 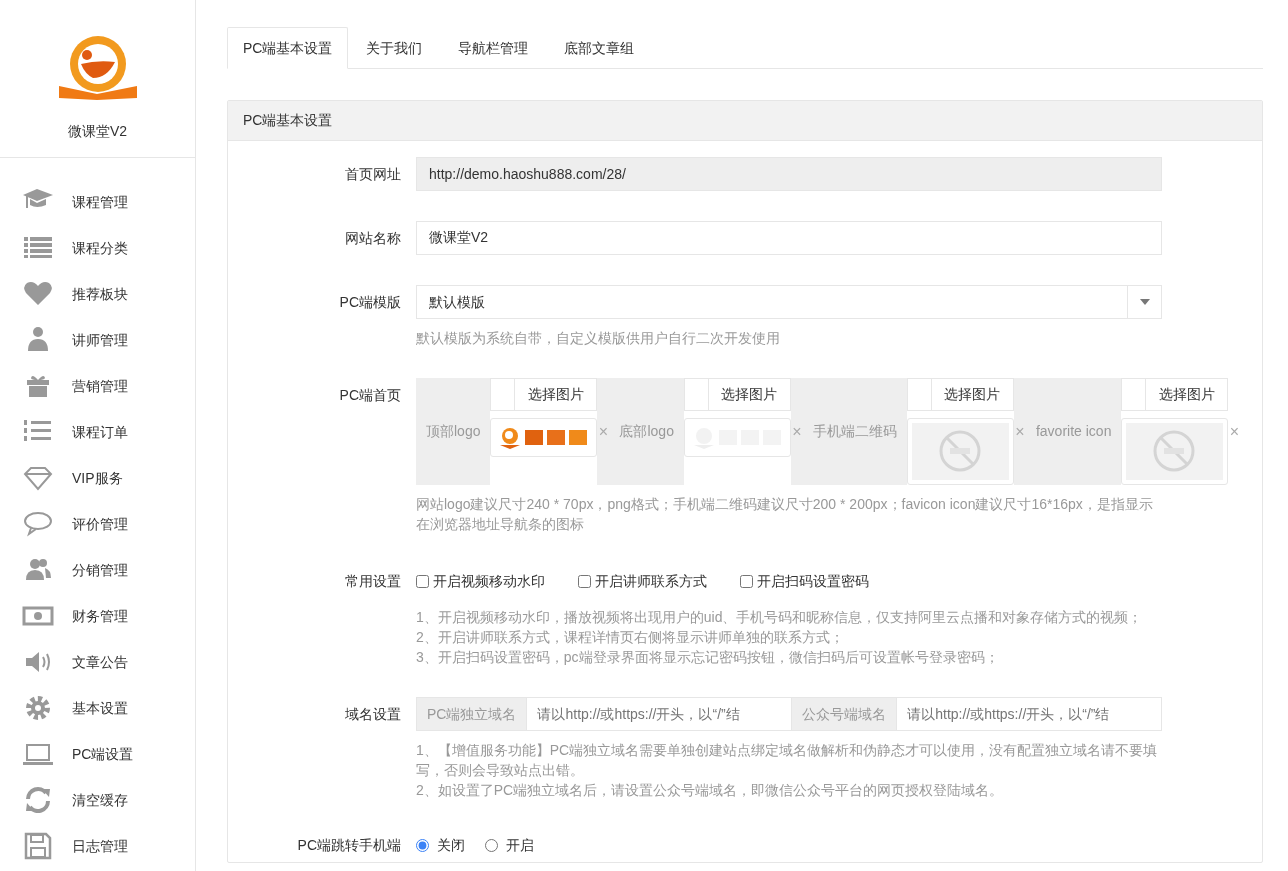 I want to click on select-value: 默认模版, so click(x=457, y=302).